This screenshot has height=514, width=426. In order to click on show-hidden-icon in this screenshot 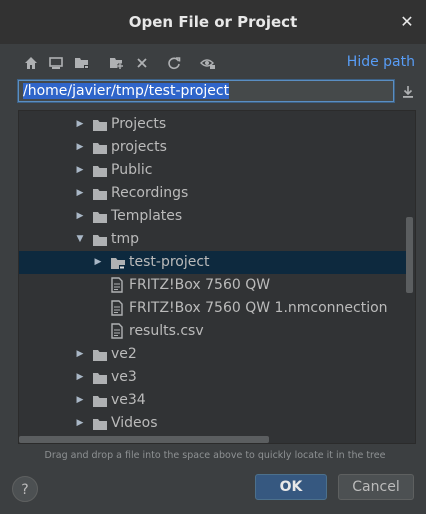, I will do `click(208, 63)`.